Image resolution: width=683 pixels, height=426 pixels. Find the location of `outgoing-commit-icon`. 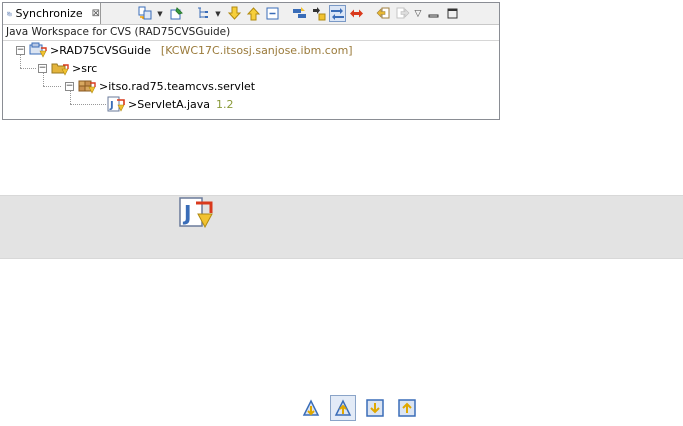

outgoing-commit-icon is located at coordinates (407, 408).